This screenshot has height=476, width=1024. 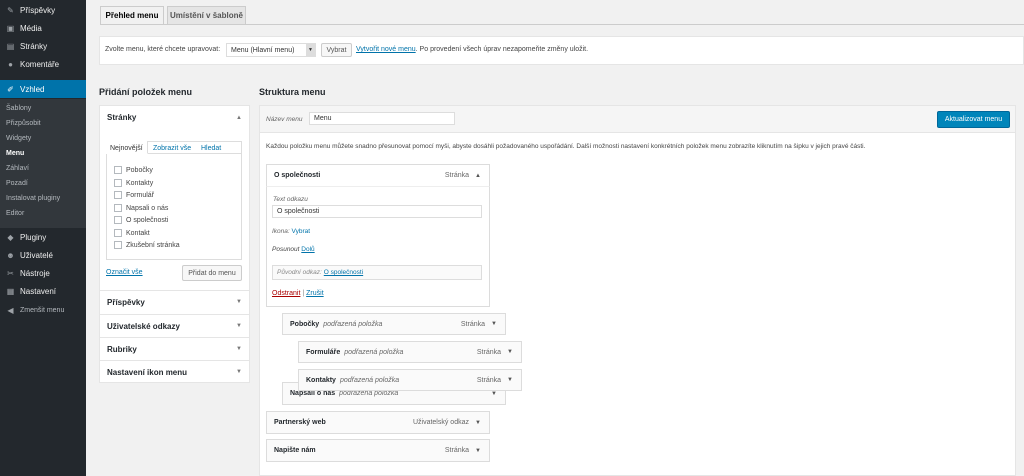 What do you see at coordinates (378, 450) in the screenshot?
I see `menu-item-napiste-nam: Napište nám Stránka ▼` at bounding box center [378, 450].